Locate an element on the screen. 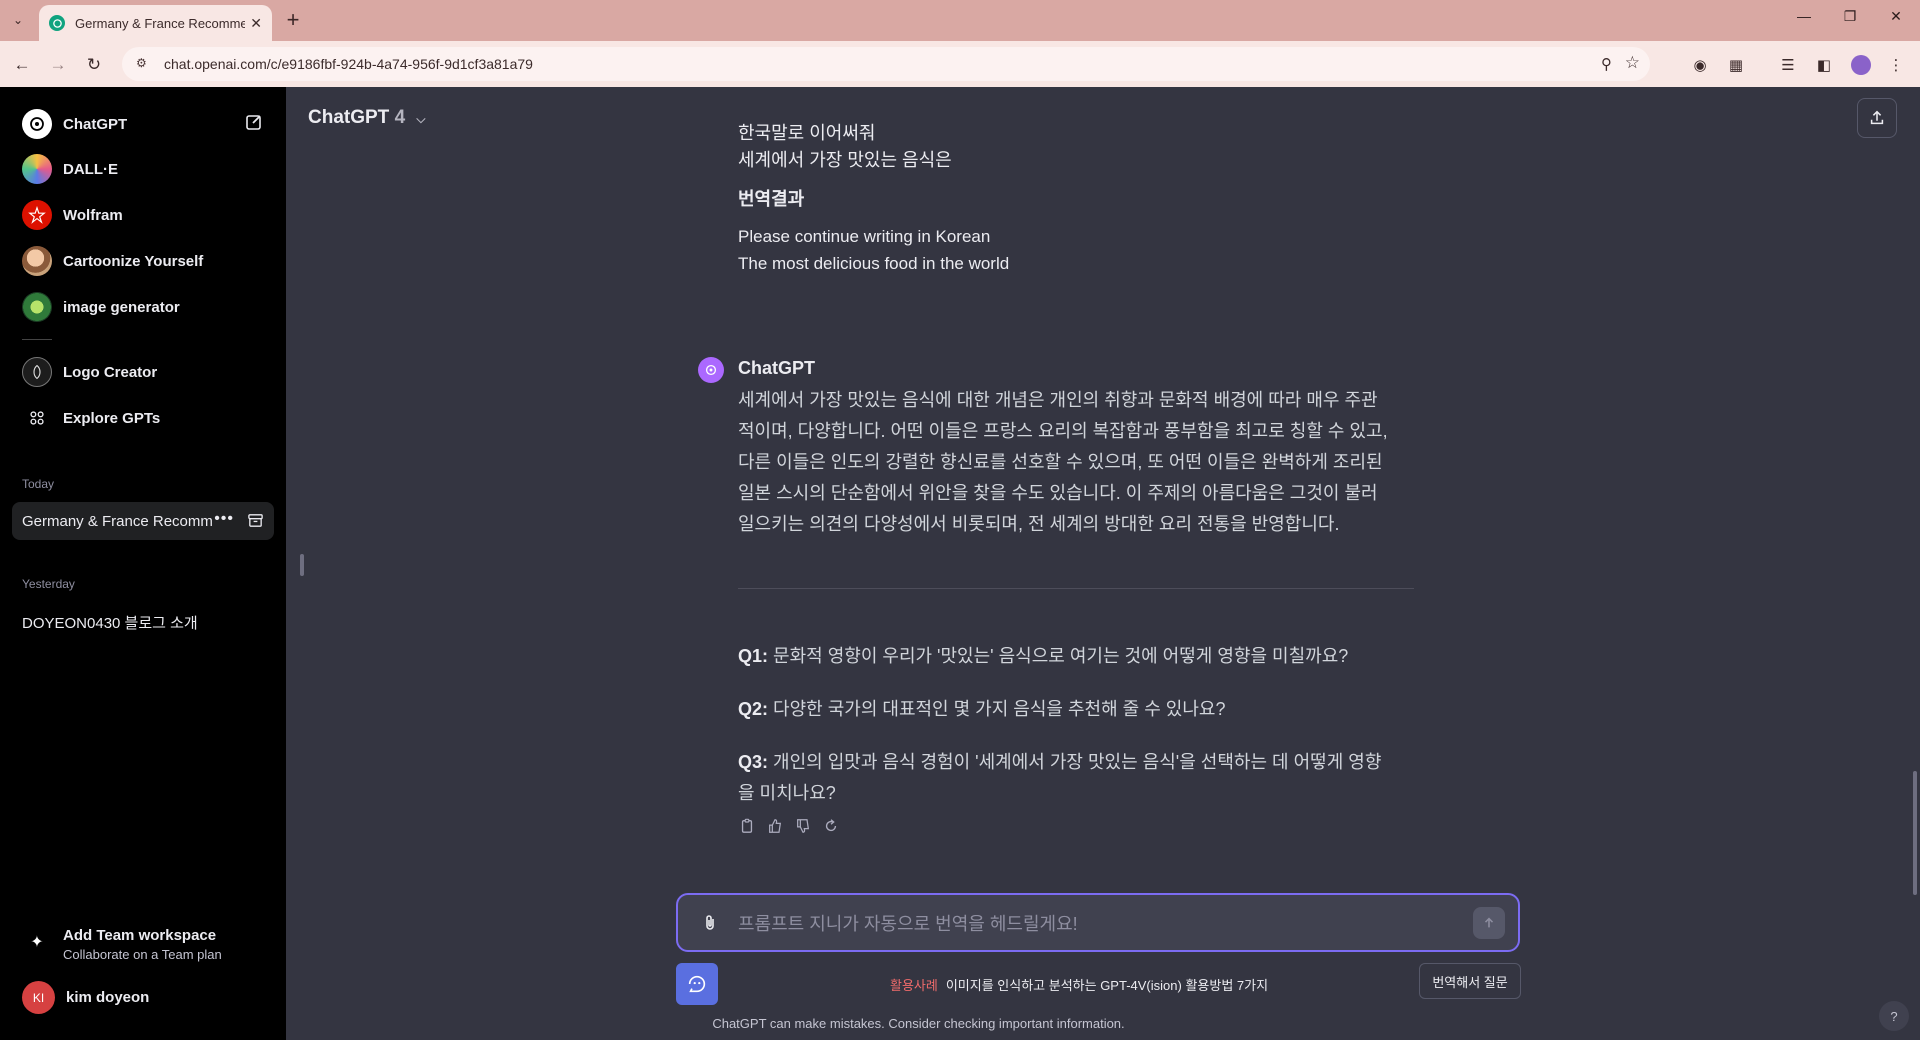 The width and height of the screenshot is (1920, 1040). image-gen-icon is located at coordinates (37, 307).